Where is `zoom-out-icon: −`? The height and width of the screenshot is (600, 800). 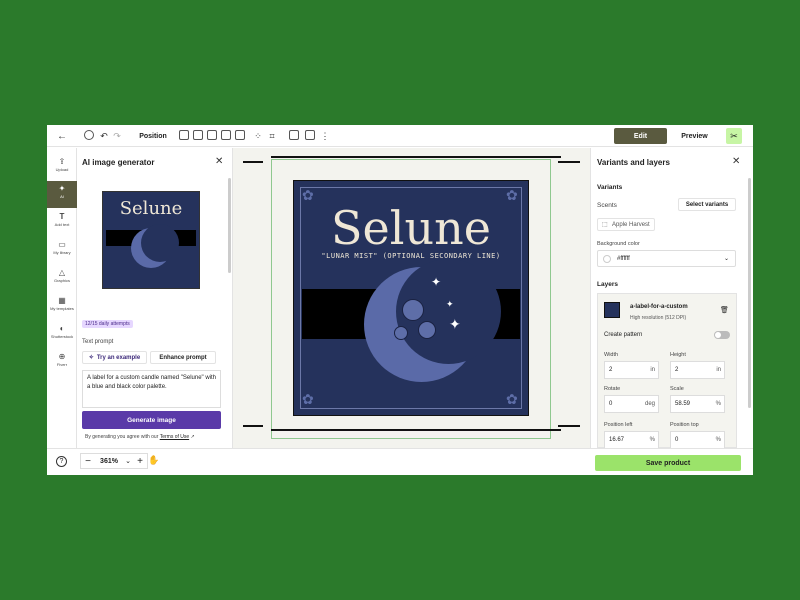
zoom-out-icon: − is located at coordinates (88, 461).